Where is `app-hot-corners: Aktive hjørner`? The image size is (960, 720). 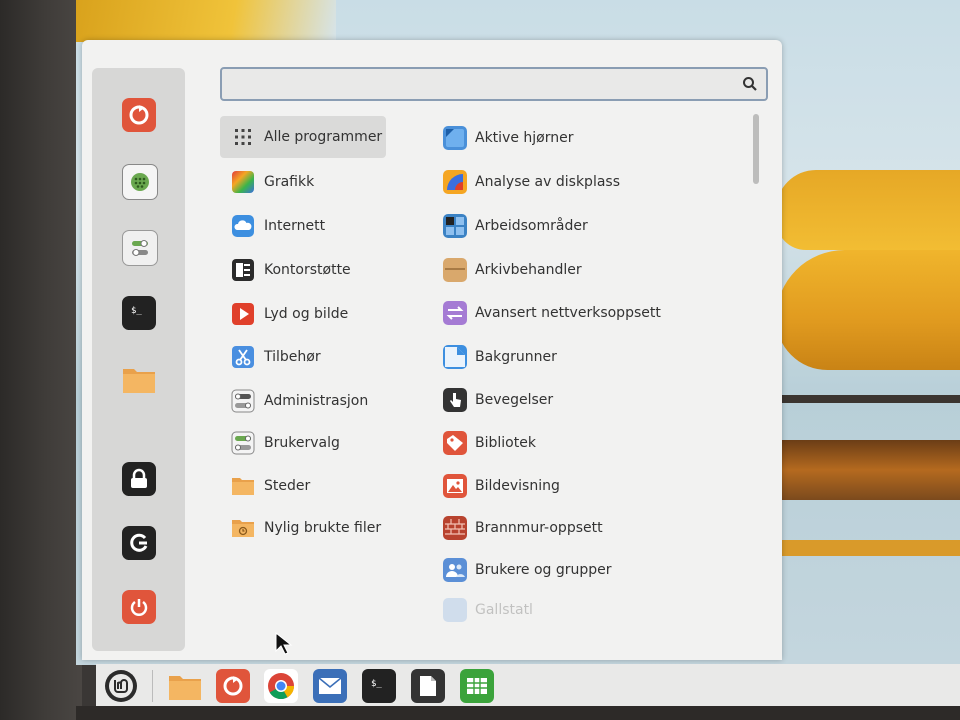 app-hot-corners: Aktive hjørner is located at coordinates (590, 138).